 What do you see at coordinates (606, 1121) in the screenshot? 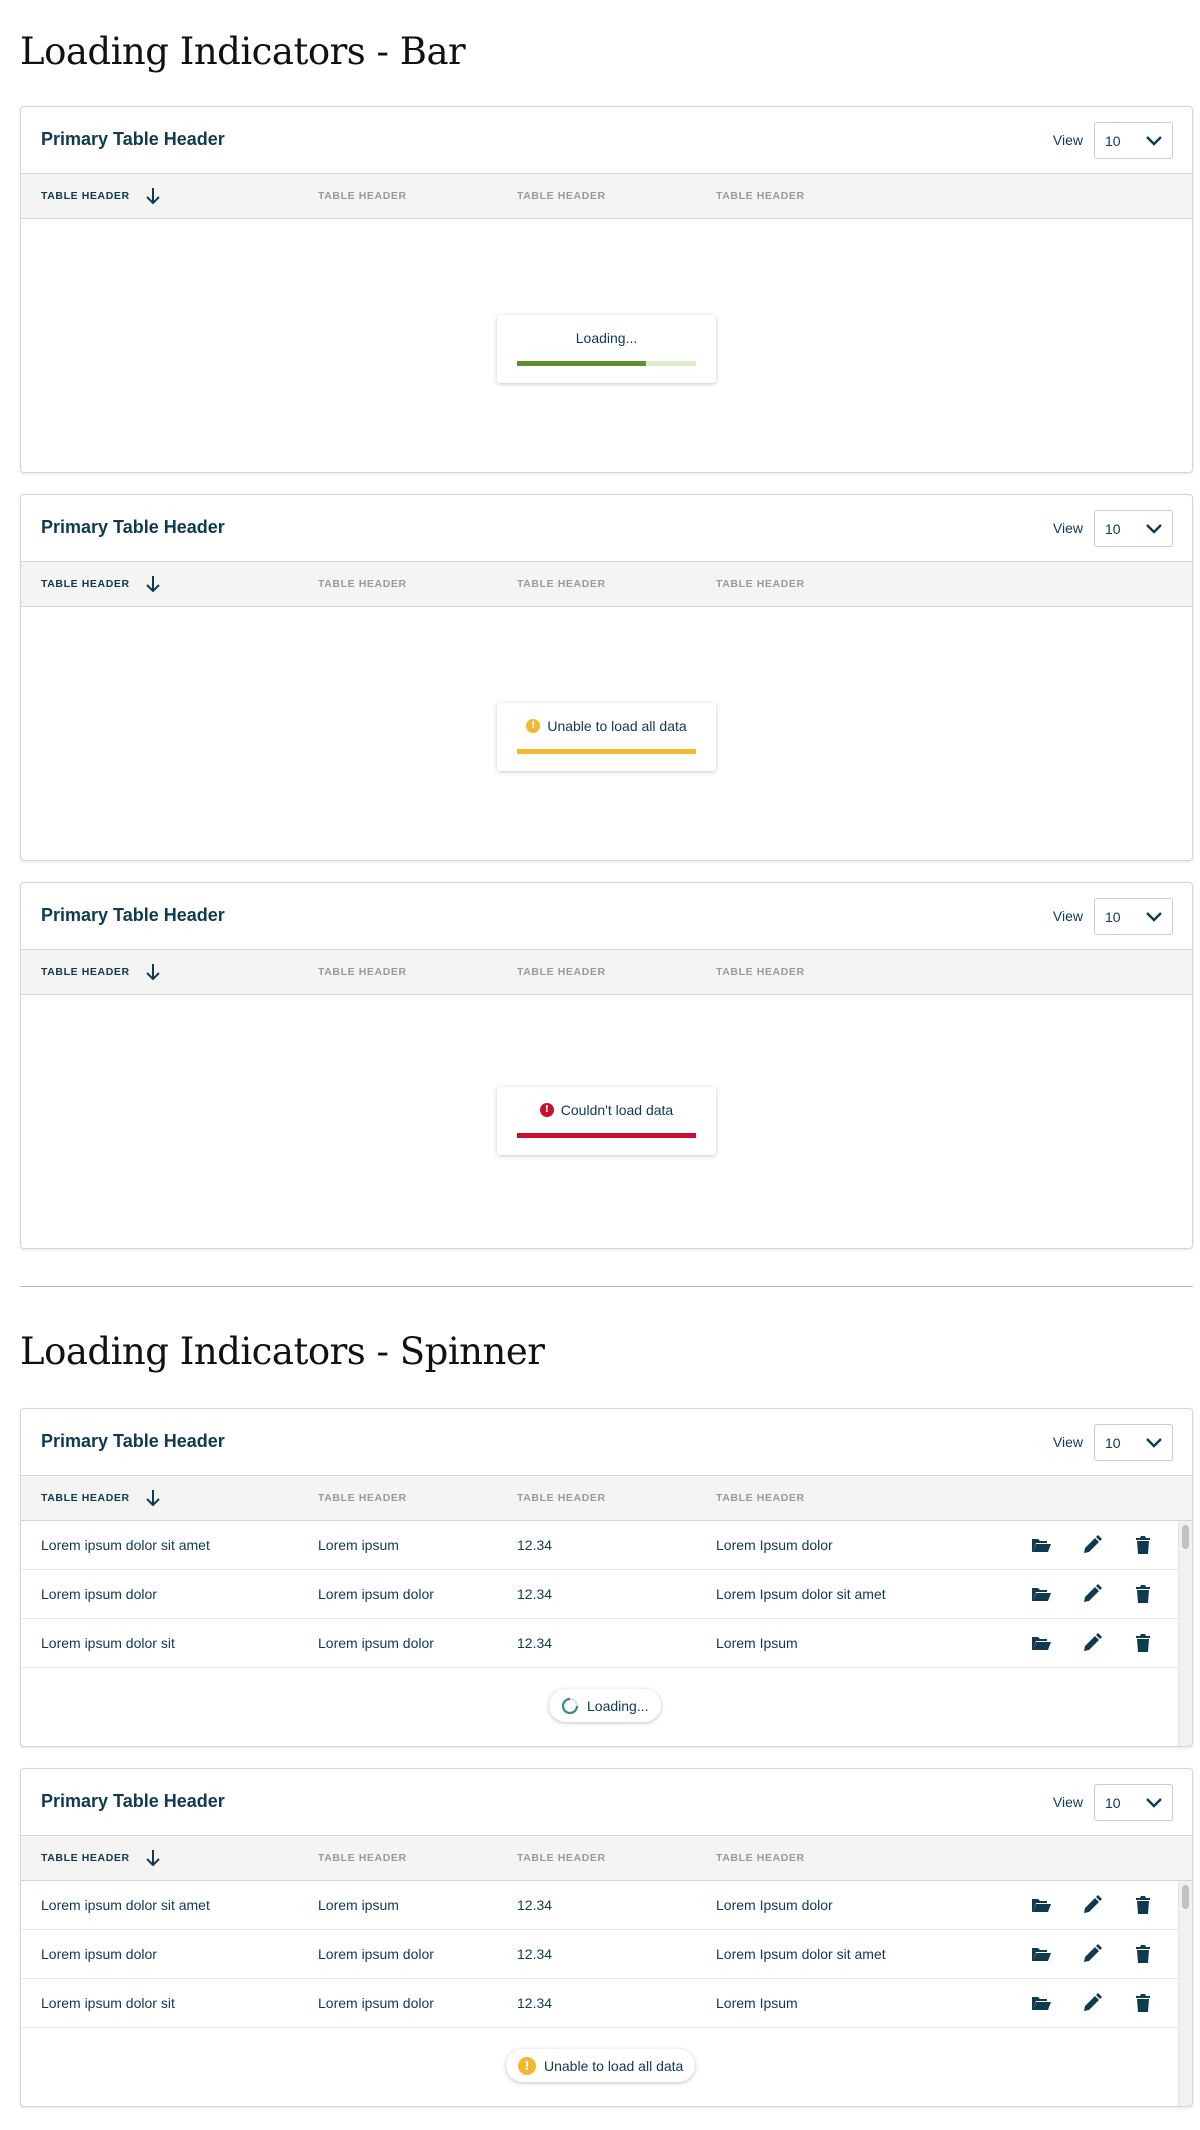
I see `table-body-empty: ! Couldn't load data` at bounding box center [606, 1121].